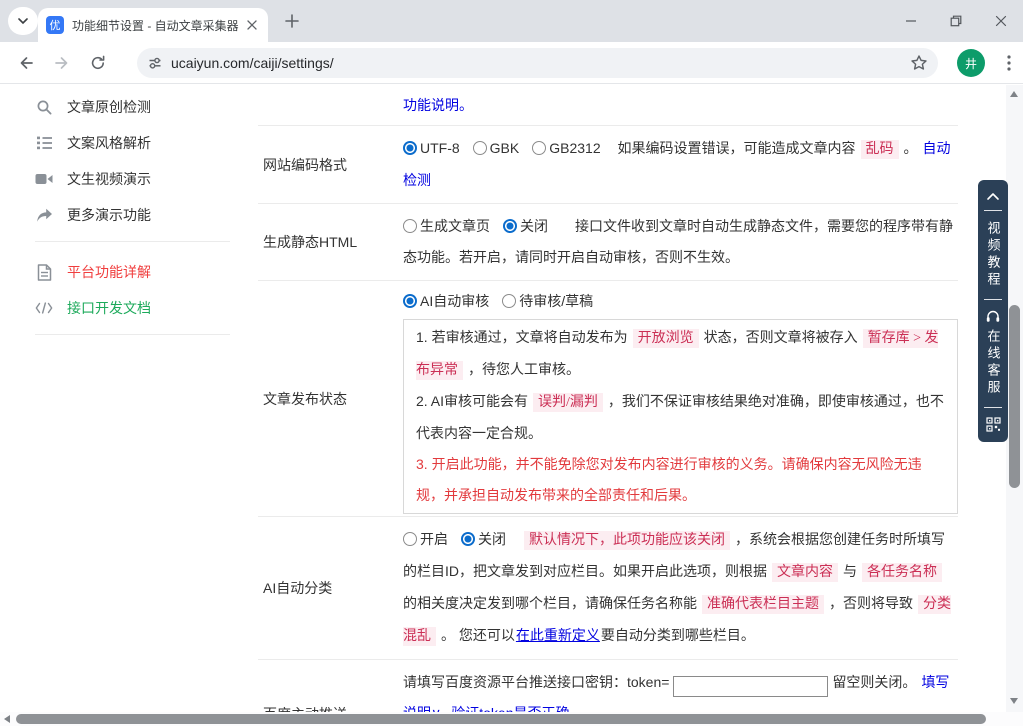 This screenshot has width=1023, height=726. I want to click on browser-toolbar: ucaiyun.com/caiji/settings/ 井, so click(511, 63).